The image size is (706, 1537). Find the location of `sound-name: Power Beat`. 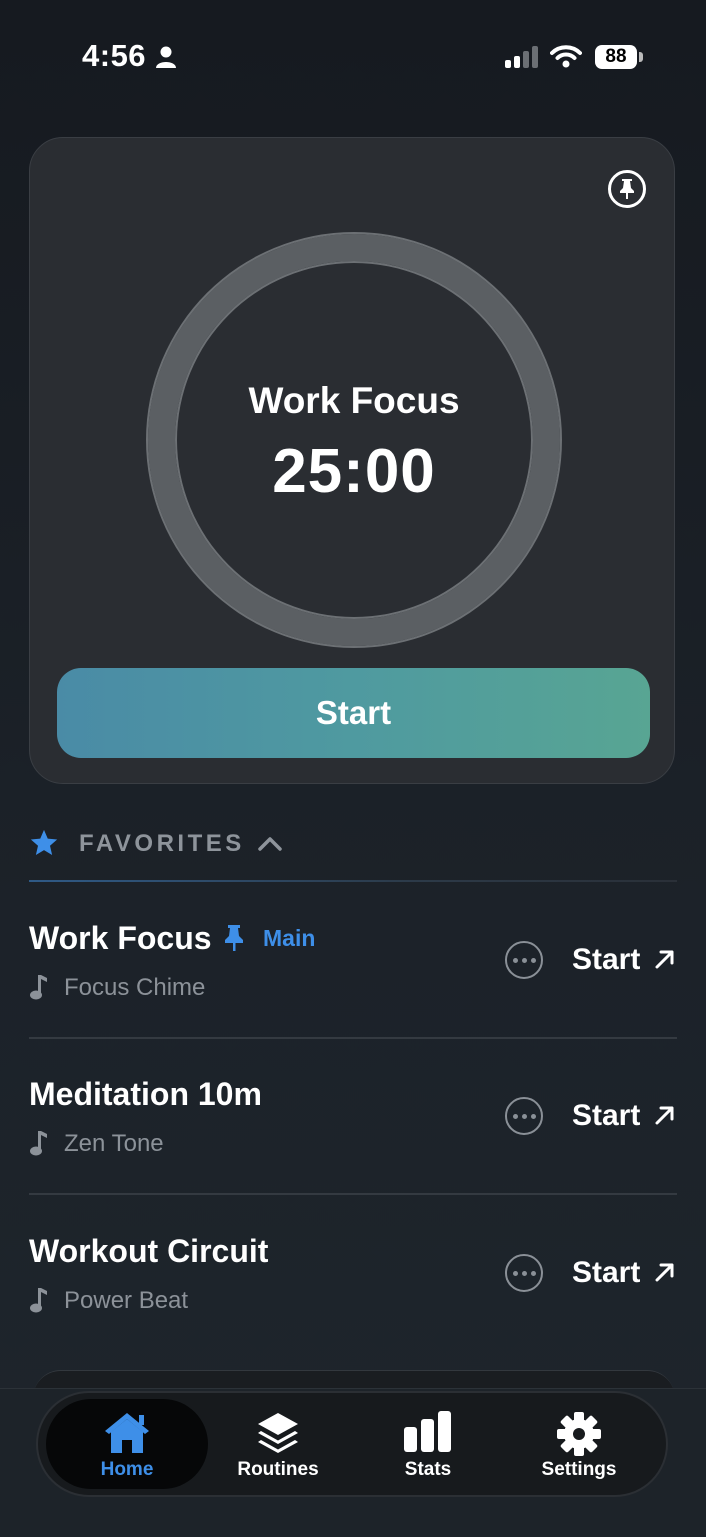

sound-name: Power Beat is located at coordinates (126, 1300).